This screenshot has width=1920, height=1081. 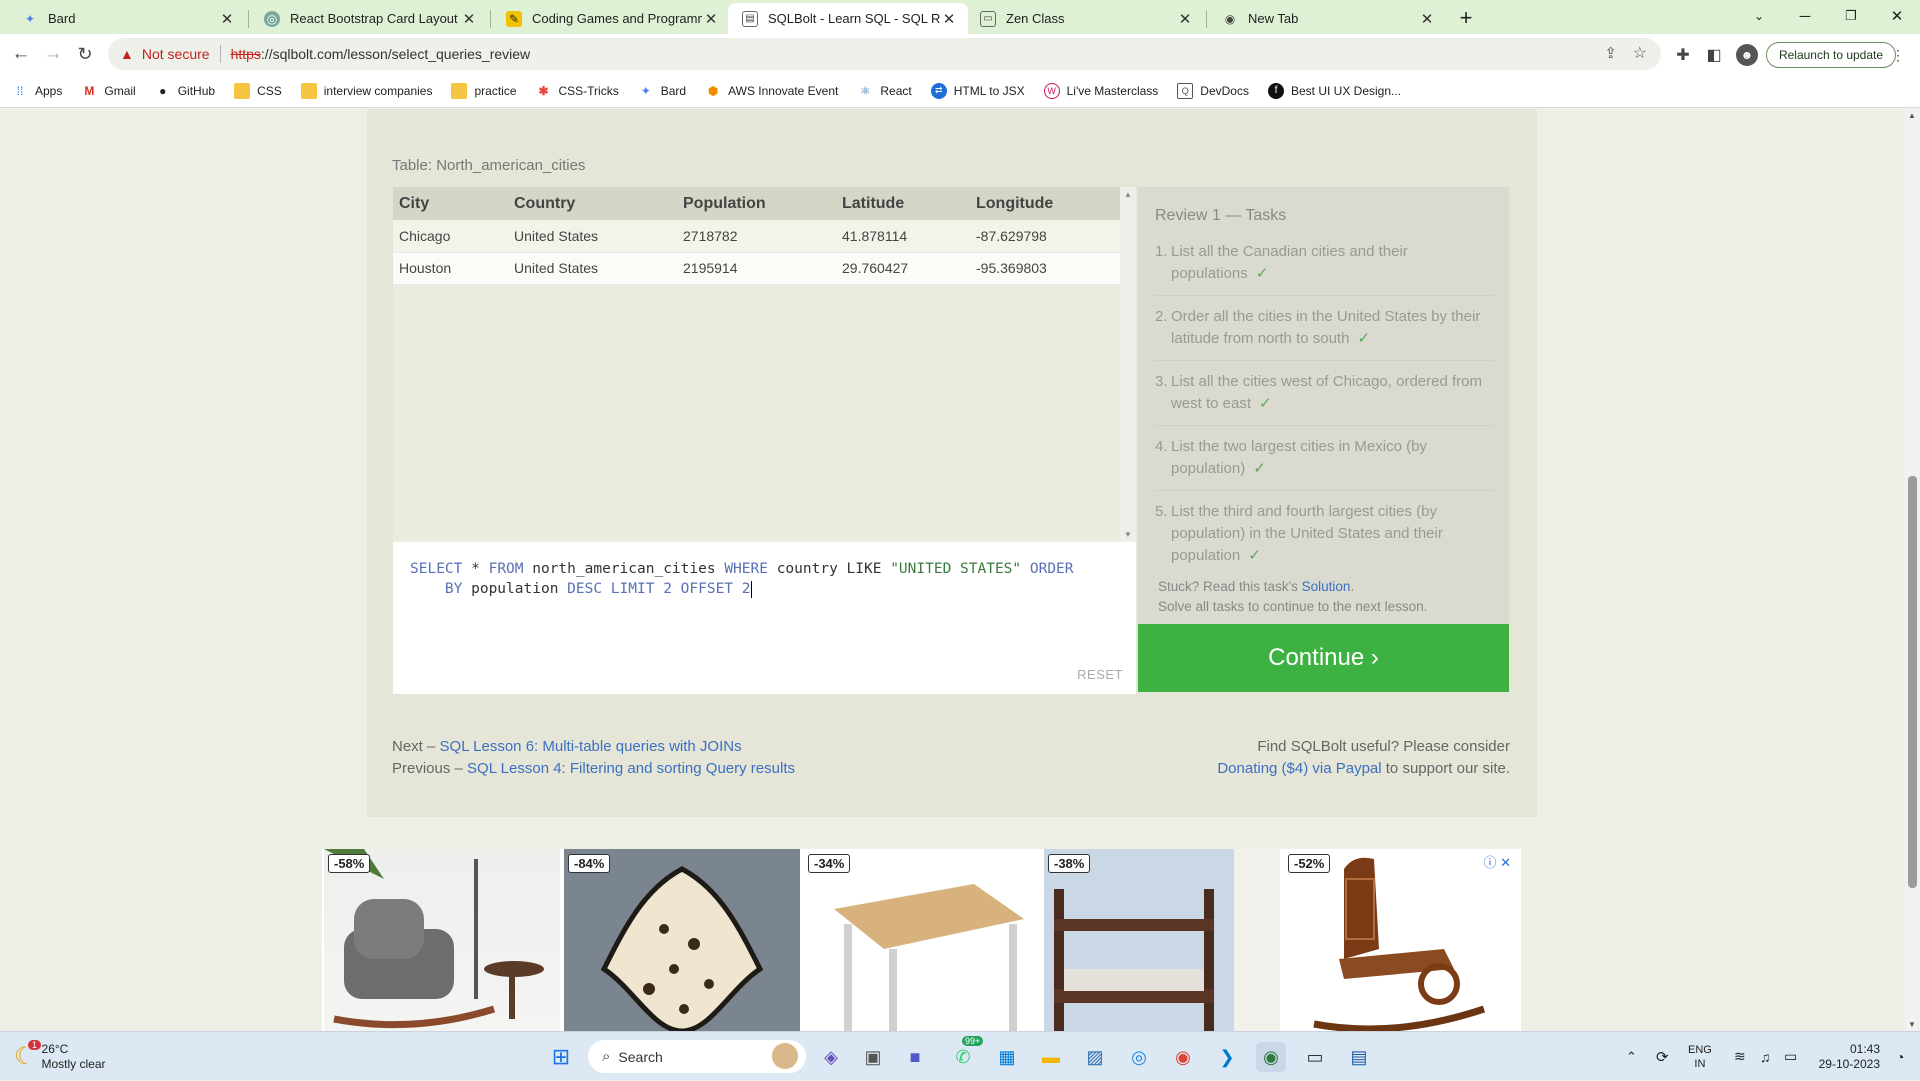 I want to click on bookmark-interview-companies: interview companies, so click(x=366, y=90).